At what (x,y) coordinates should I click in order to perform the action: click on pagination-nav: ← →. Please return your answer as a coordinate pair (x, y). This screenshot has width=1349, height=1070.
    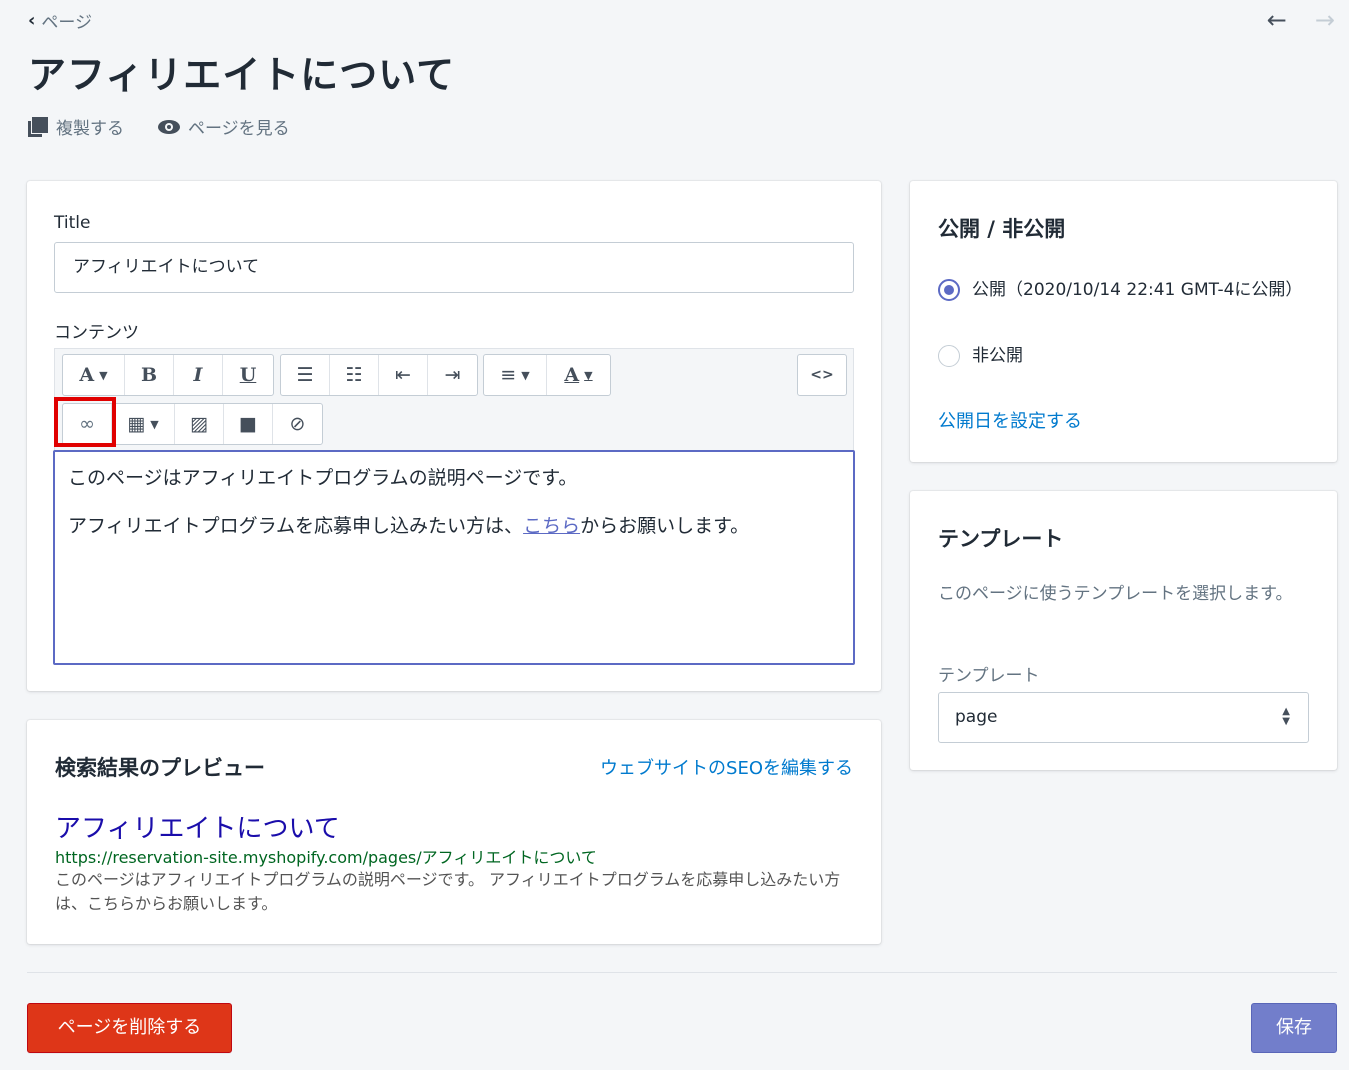
    Looking at the image, I should click on (1301, 20).